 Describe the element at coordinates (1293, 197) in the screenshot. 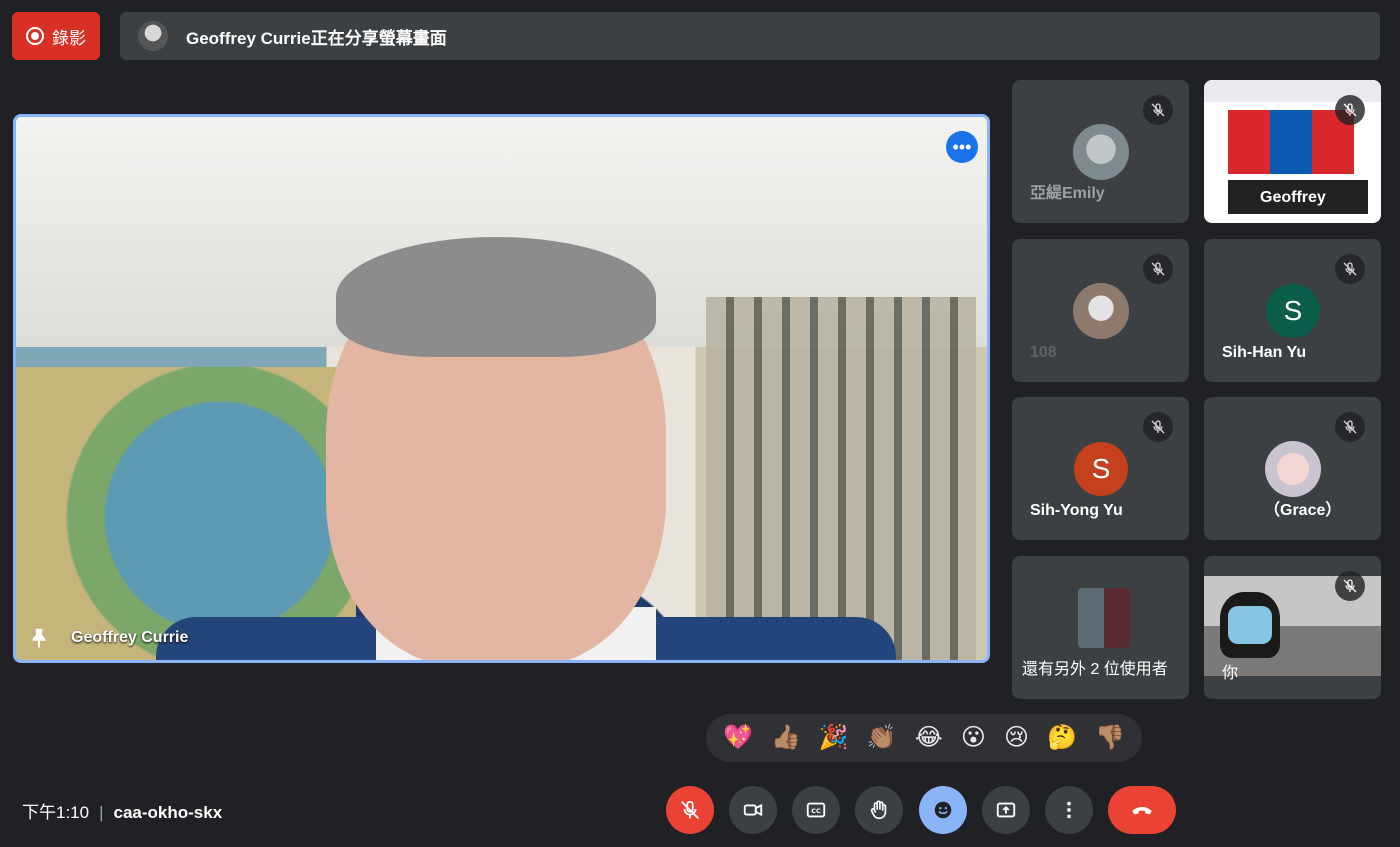

I see `participant-name: Geoffrey` at that location.